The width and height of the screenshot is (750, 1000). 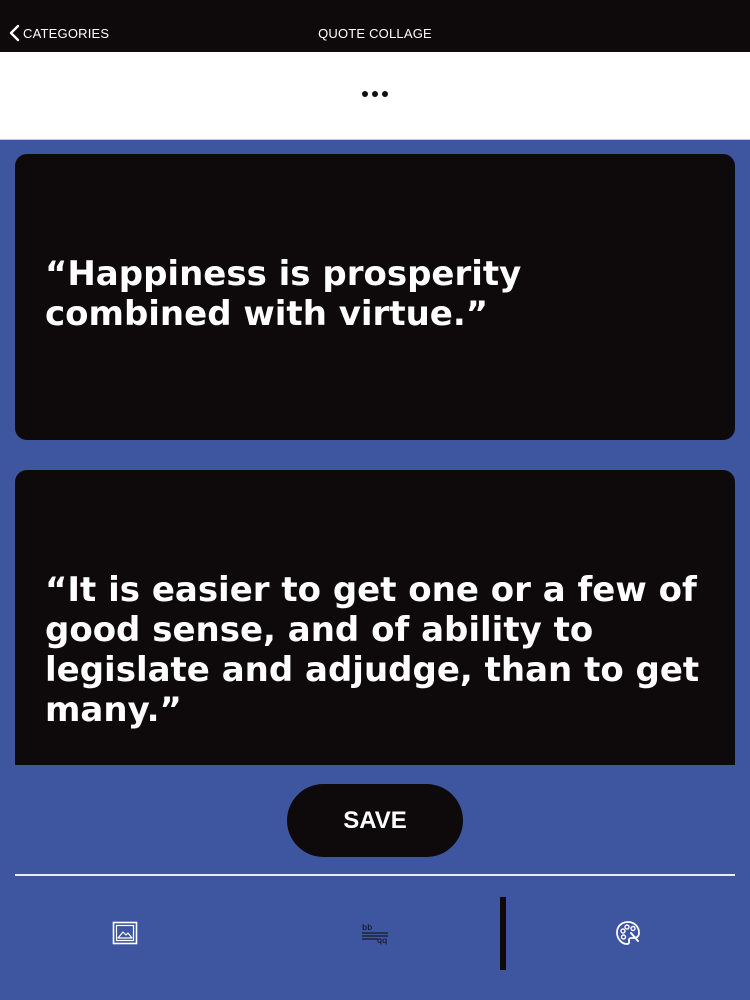 I want to click on image-icon, so click(x=125, y=933).